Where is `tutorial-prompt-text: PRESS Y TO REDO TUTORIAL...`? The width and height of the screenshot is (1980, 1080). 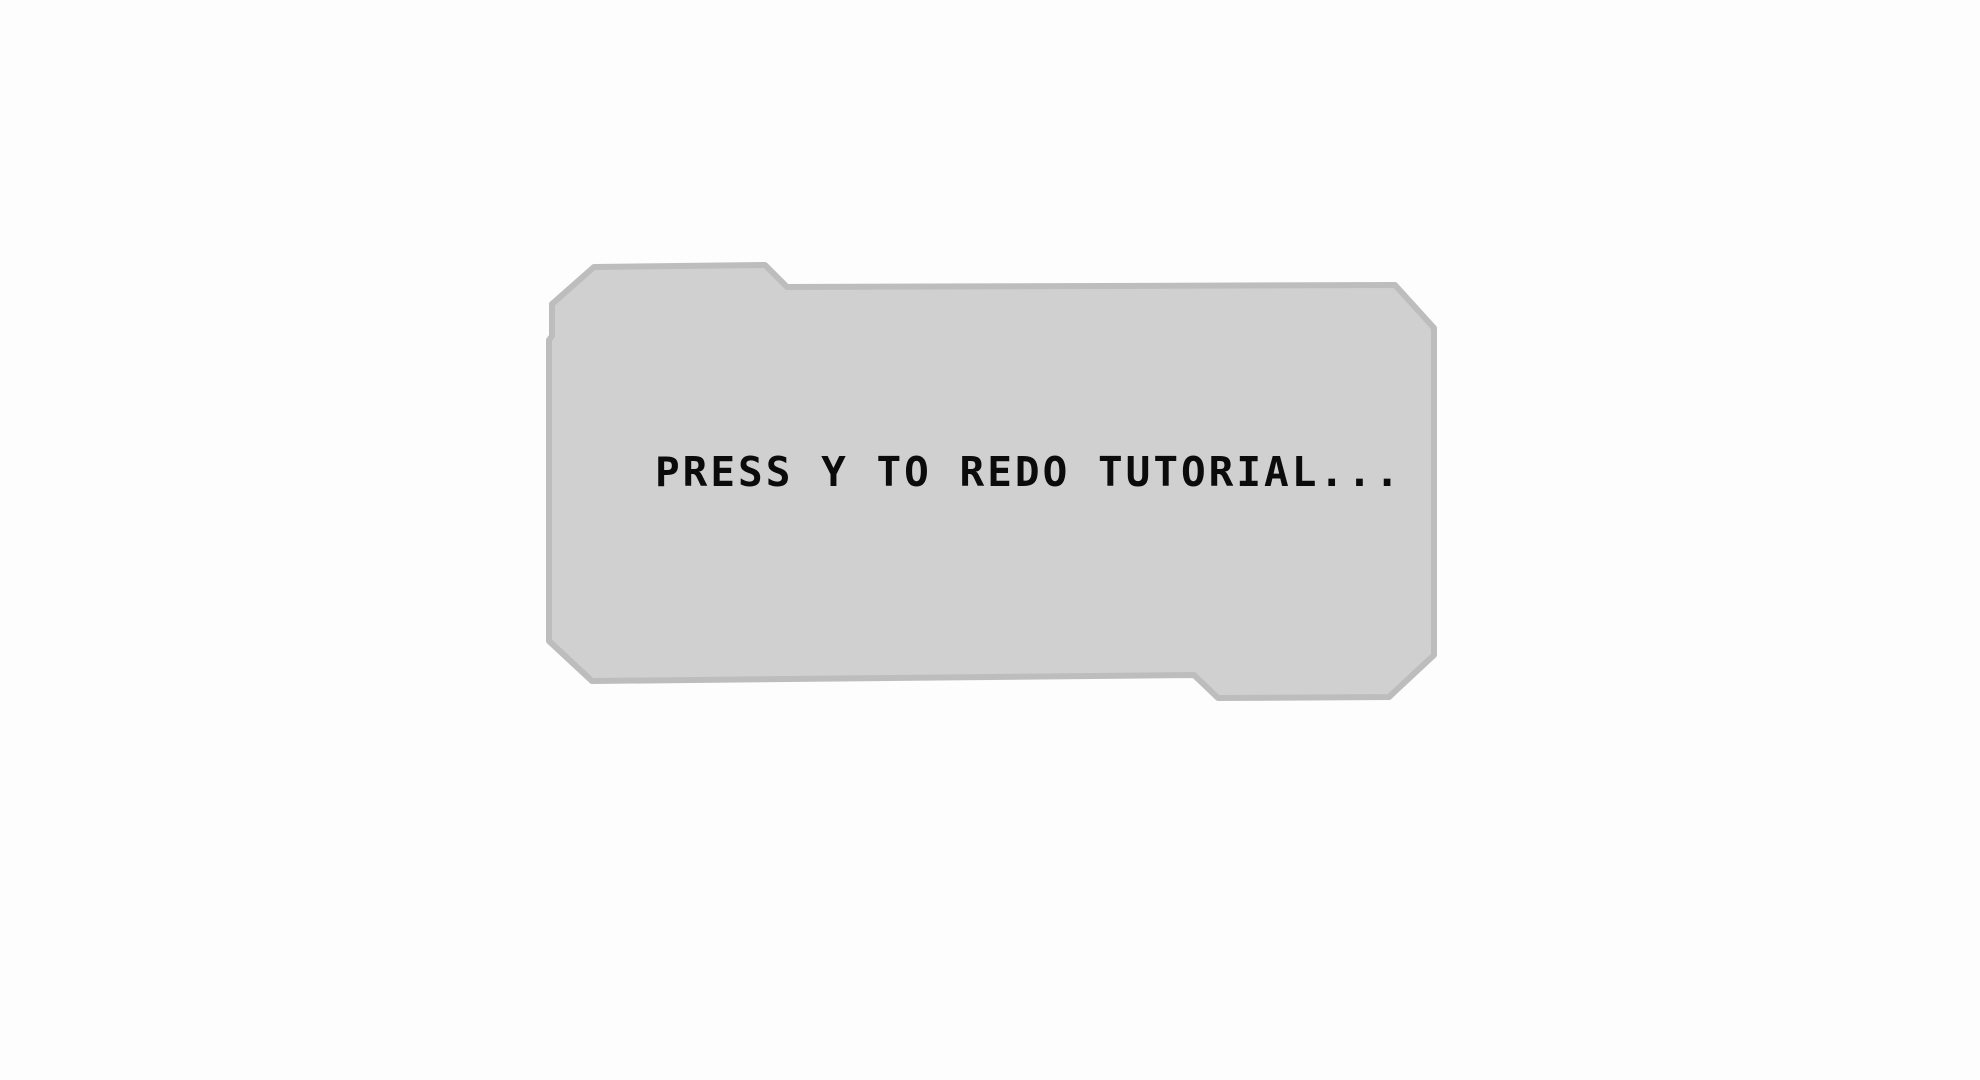 tutorial-prompt-text: PRESS Y TO REDO TUTORIAL... is located at coordinates (1029, 472).